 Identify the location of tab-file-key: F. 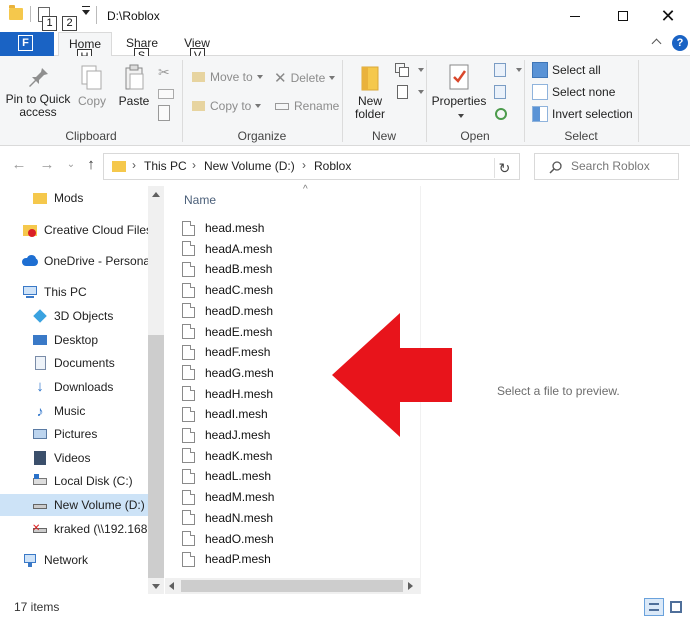
(25, 43).